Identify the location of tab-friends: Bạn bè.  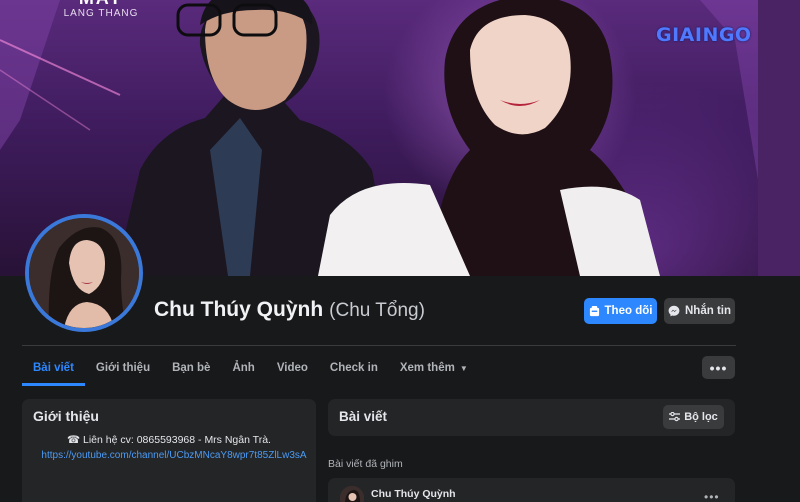
(191, 368).